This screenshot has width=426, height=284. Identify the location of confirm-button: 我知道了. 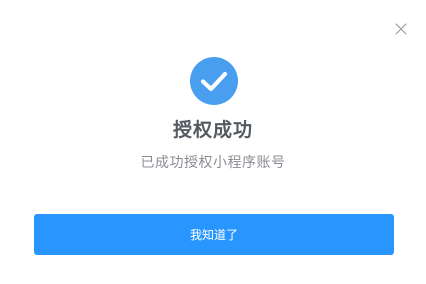
(214, 234).